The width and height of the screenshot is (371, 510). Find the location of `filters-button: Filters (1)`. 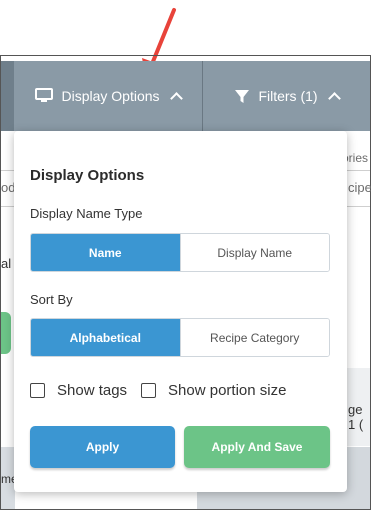

filters-button: Filters (1) is located at coordinates (286, 96).